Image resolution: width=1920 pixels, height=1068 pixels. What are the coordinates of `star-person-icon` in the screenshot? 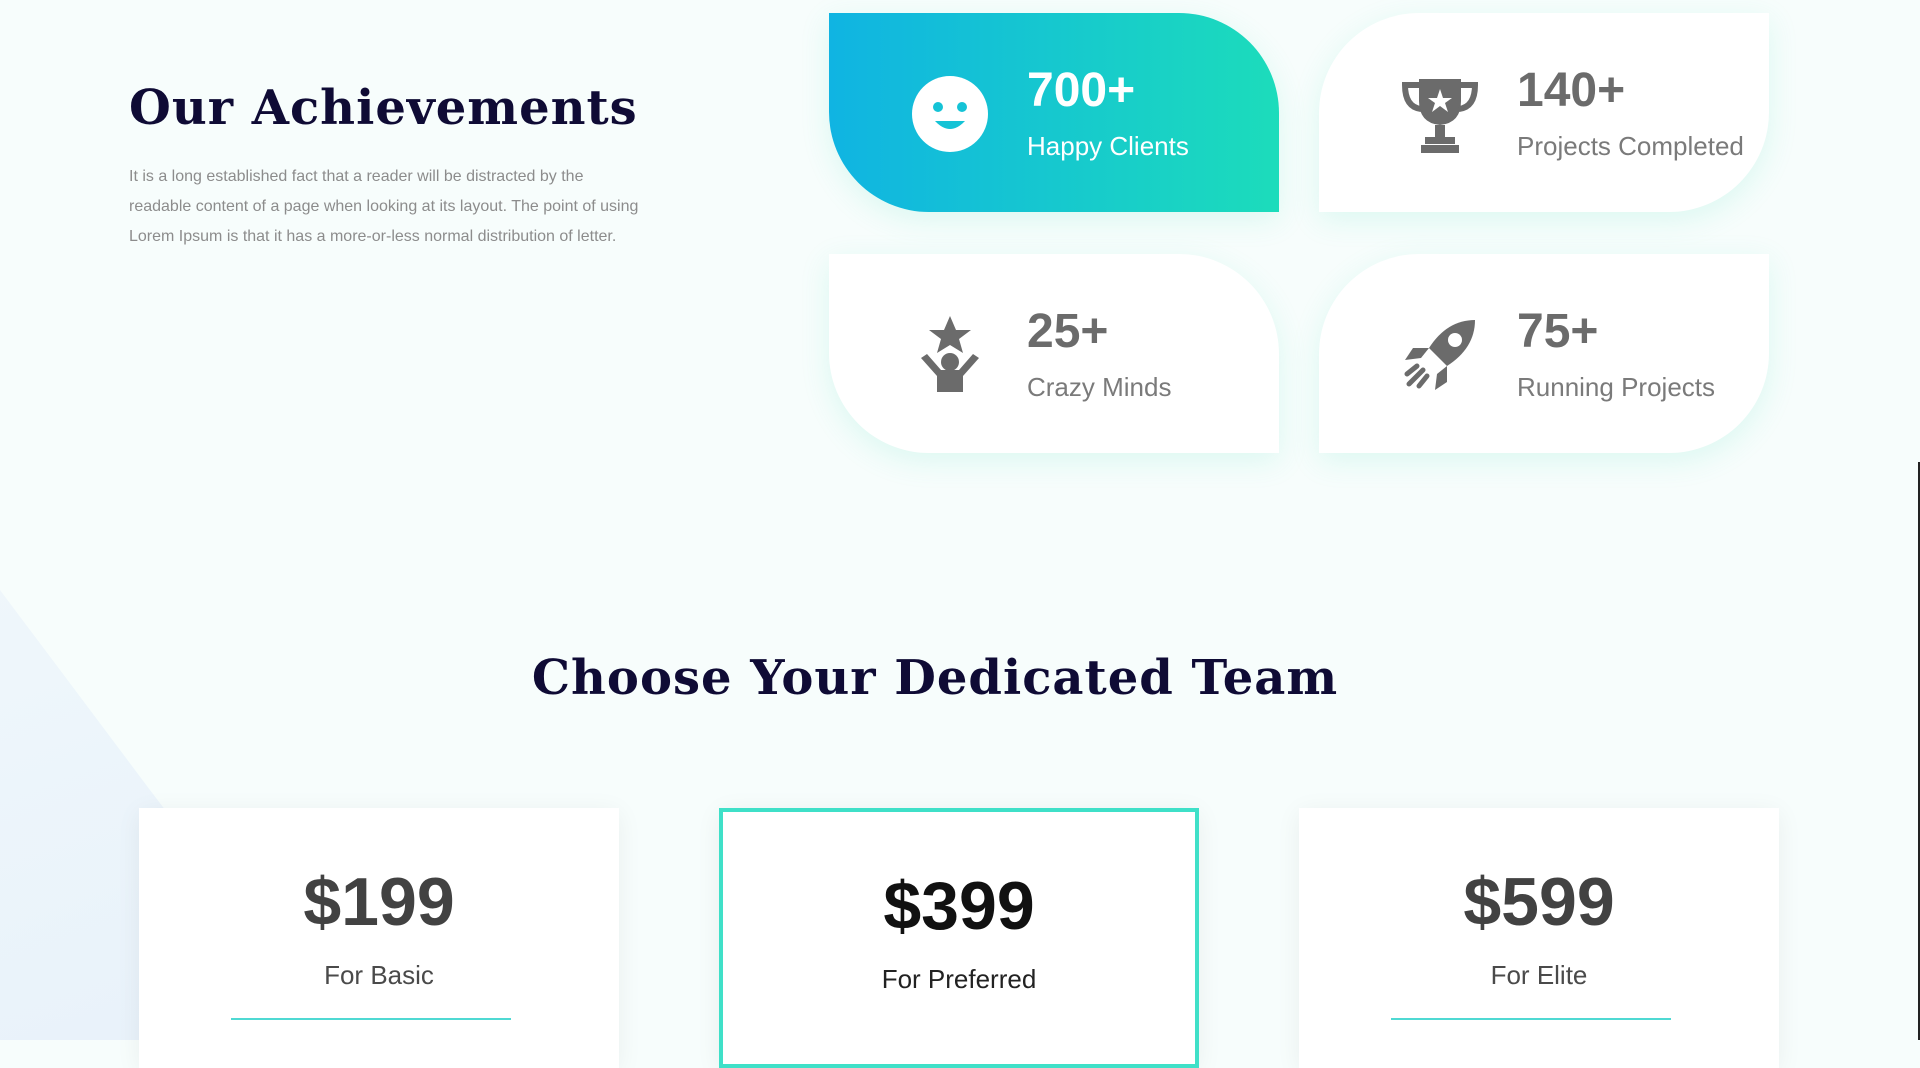 It's located at (950, 354).